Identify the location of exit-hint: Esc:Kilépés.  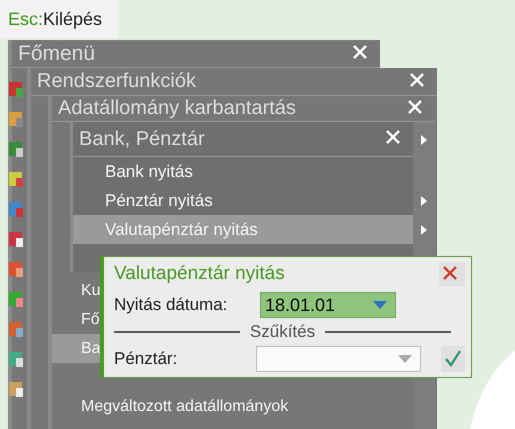
(59, 19).